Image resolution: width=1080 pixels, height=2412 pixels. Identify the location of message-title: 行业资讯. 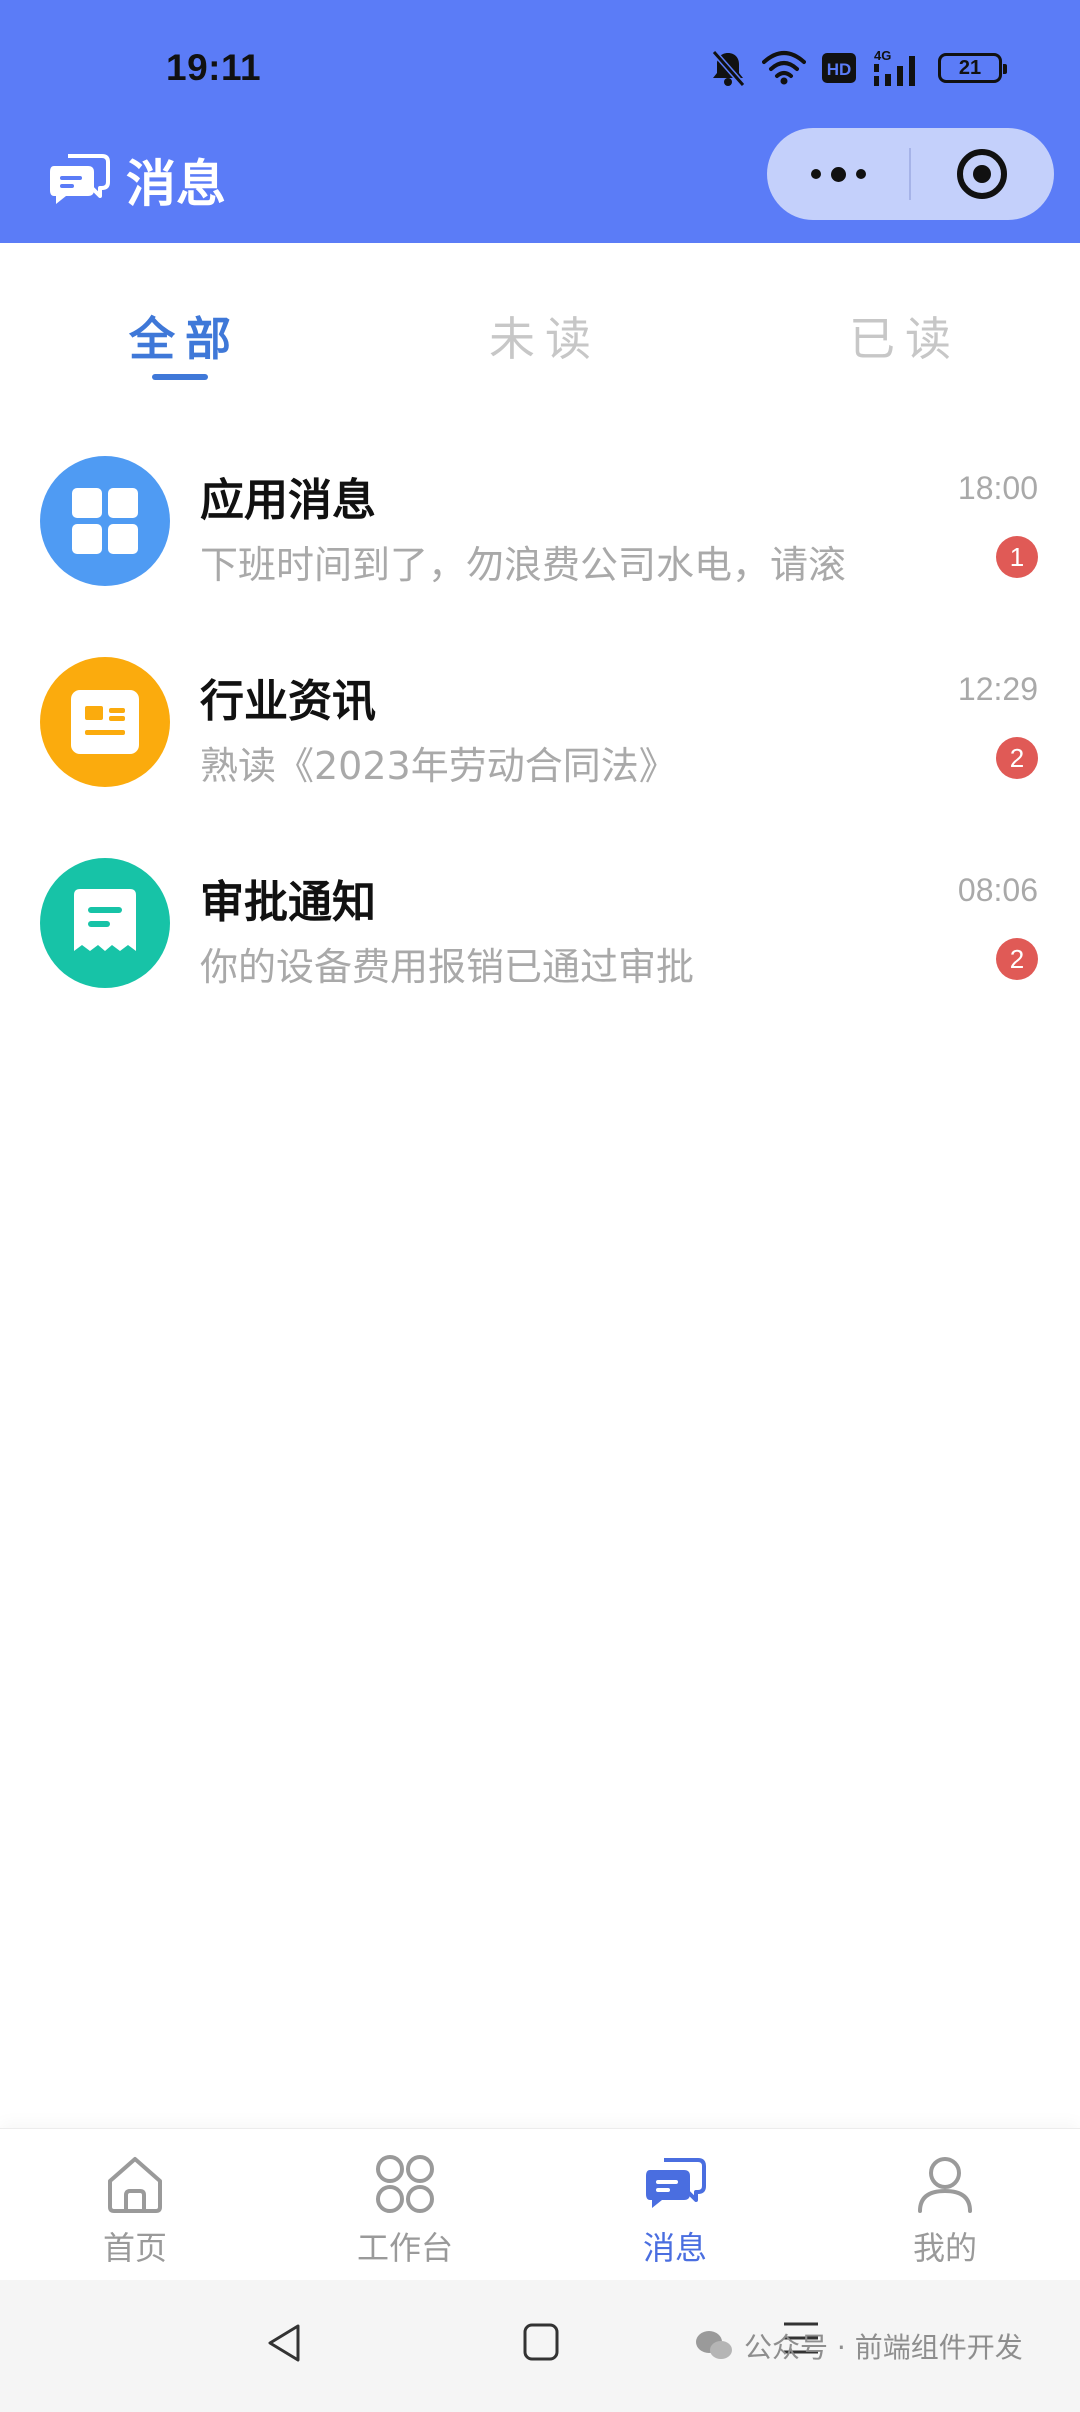
(288, 701).